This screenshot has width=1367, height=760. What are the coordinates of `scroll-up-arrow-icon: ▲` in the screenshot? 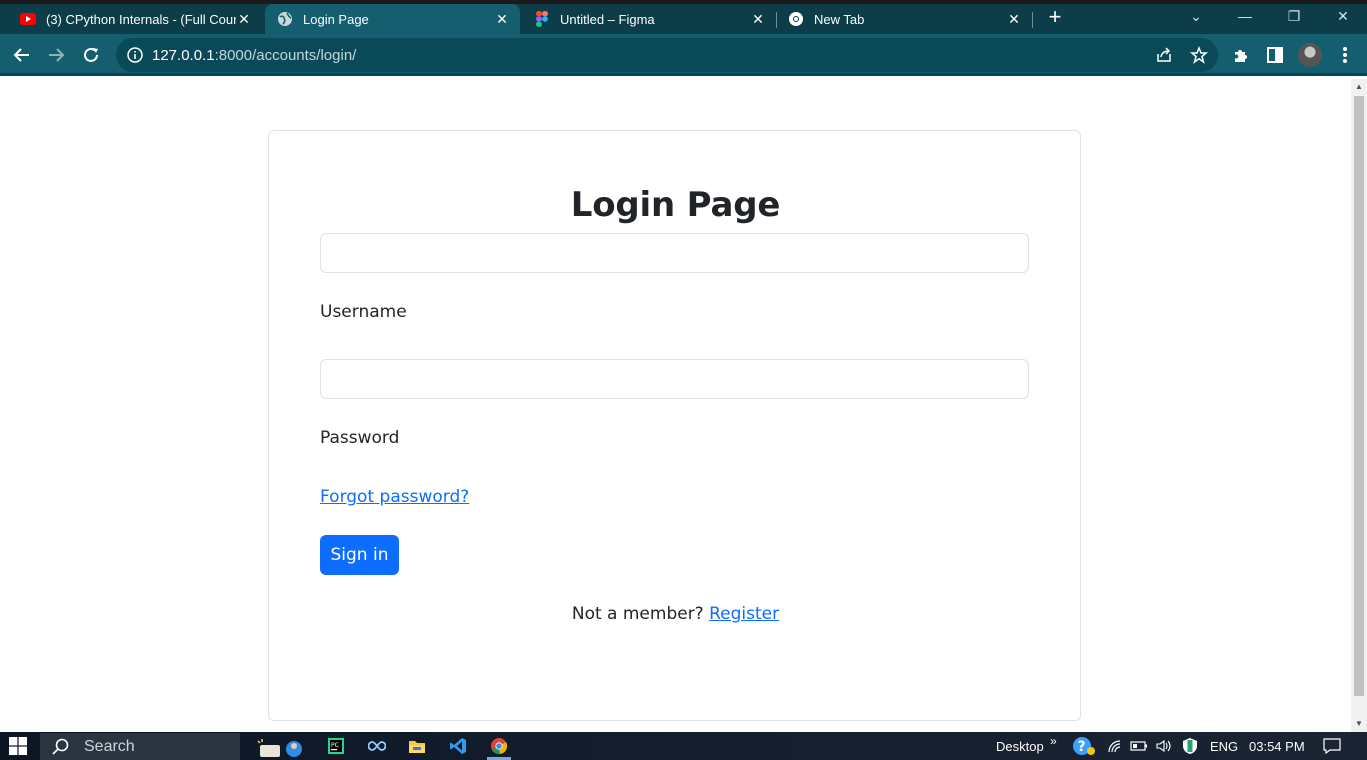 It's located at (1359, 87).